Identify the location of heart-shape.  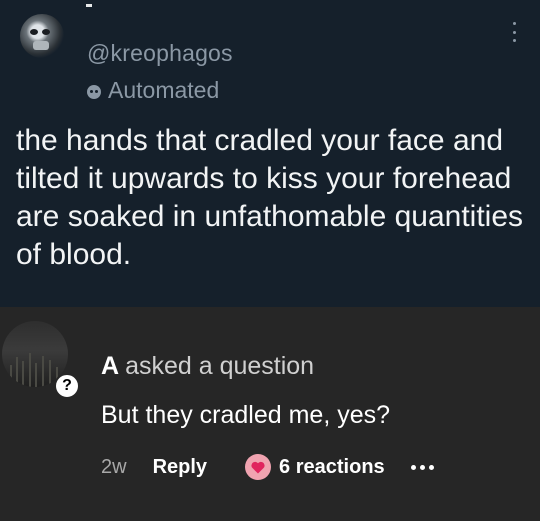
(258, 467).